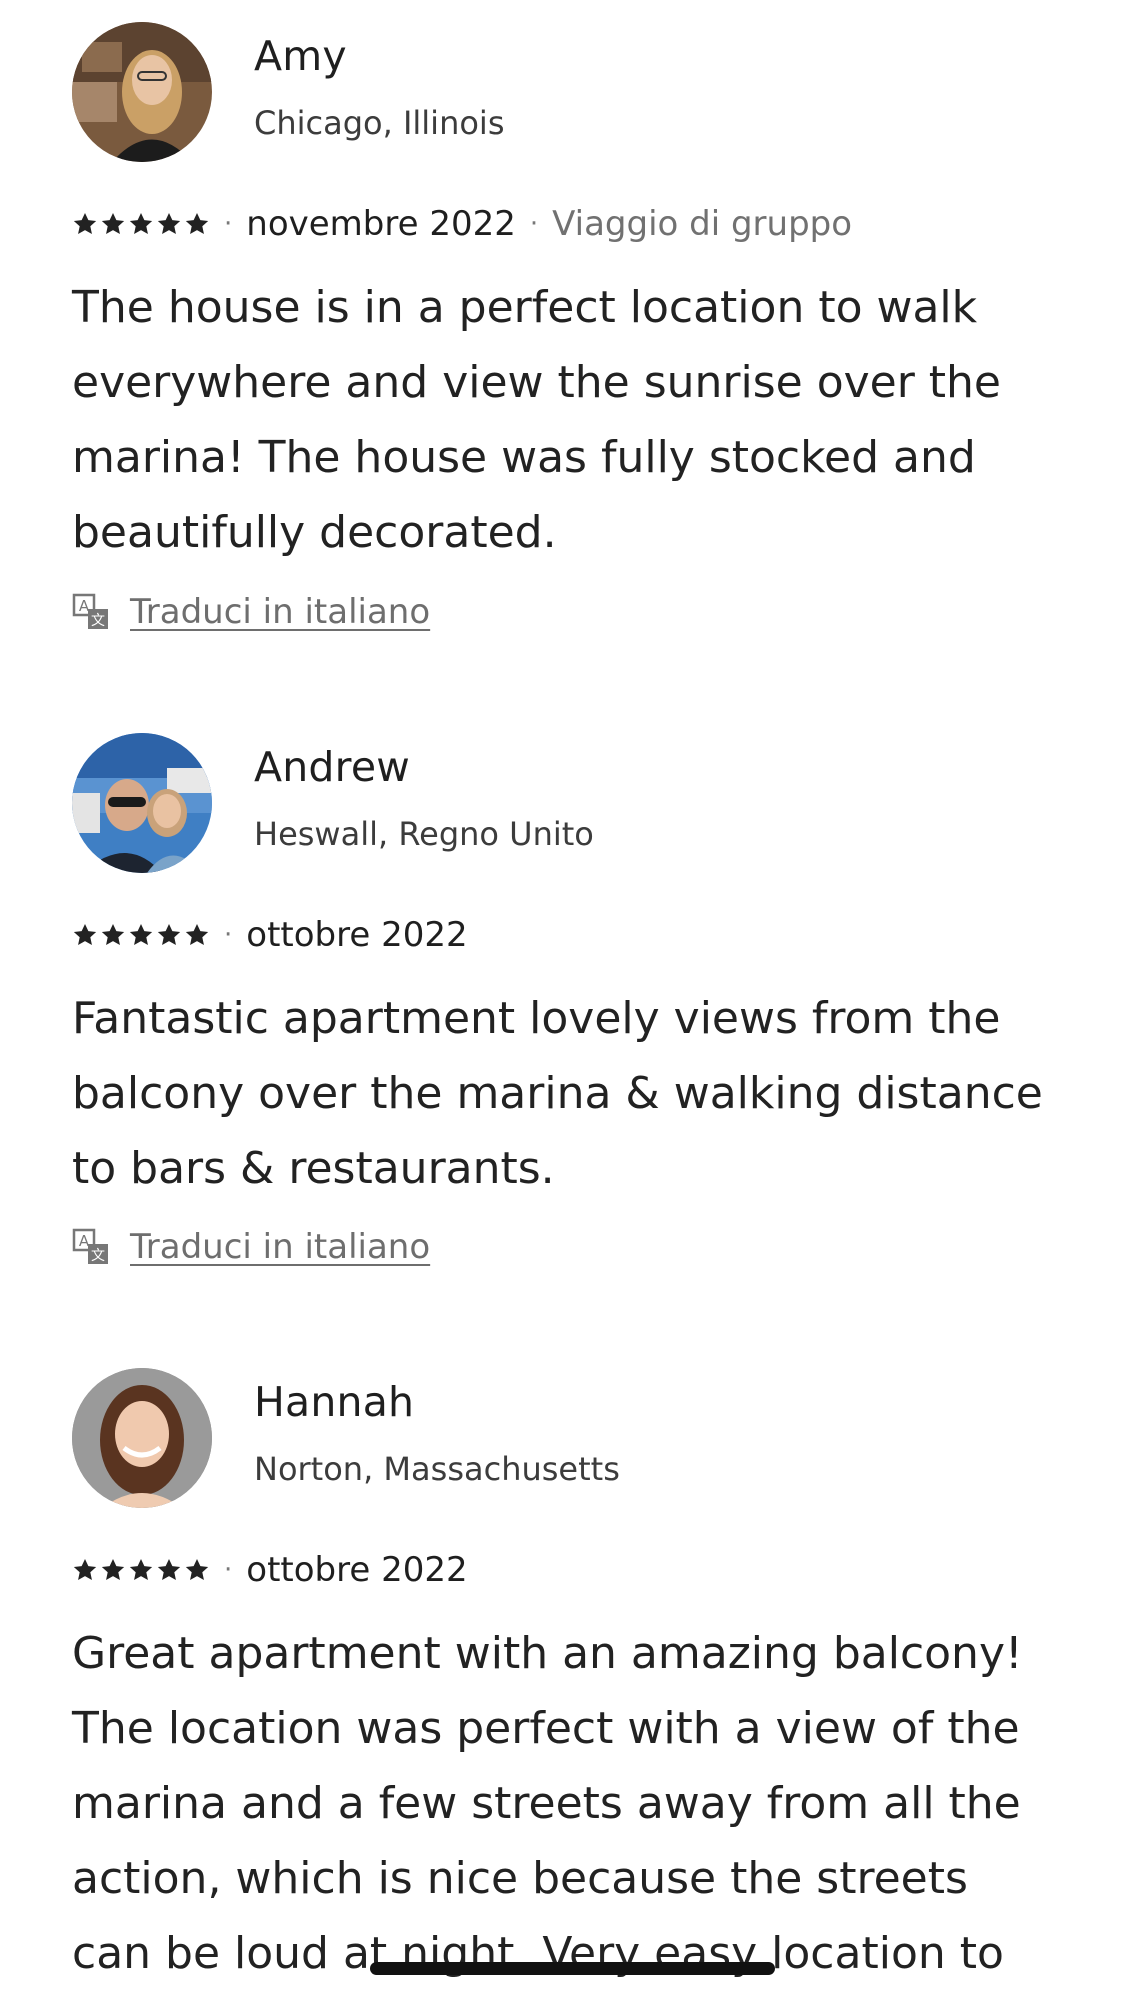 This screenshot has height=2000, width=1140. What do you see at coordinates (379, 123) in the screenshot?
I see `reviewer-location: Chicago, Illinois` at bounding box center [379, 123].